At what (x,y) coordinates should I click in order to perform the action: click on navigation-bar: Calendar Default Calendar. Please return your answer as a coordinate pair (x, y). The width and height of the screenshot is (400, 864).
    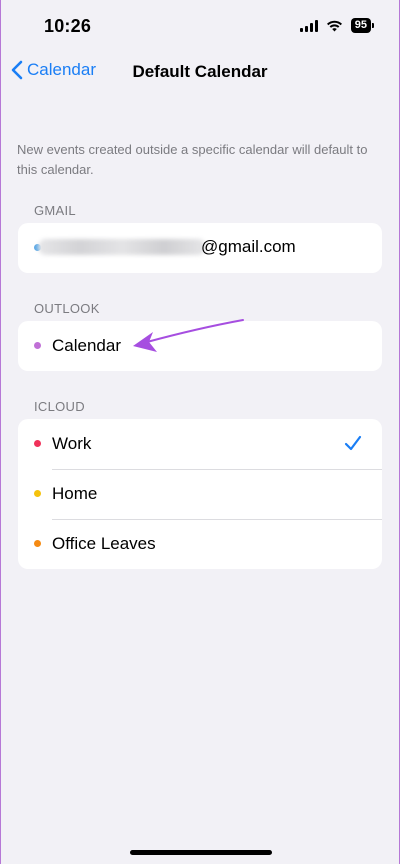
    Looking at the image, I should click on (200, 72).